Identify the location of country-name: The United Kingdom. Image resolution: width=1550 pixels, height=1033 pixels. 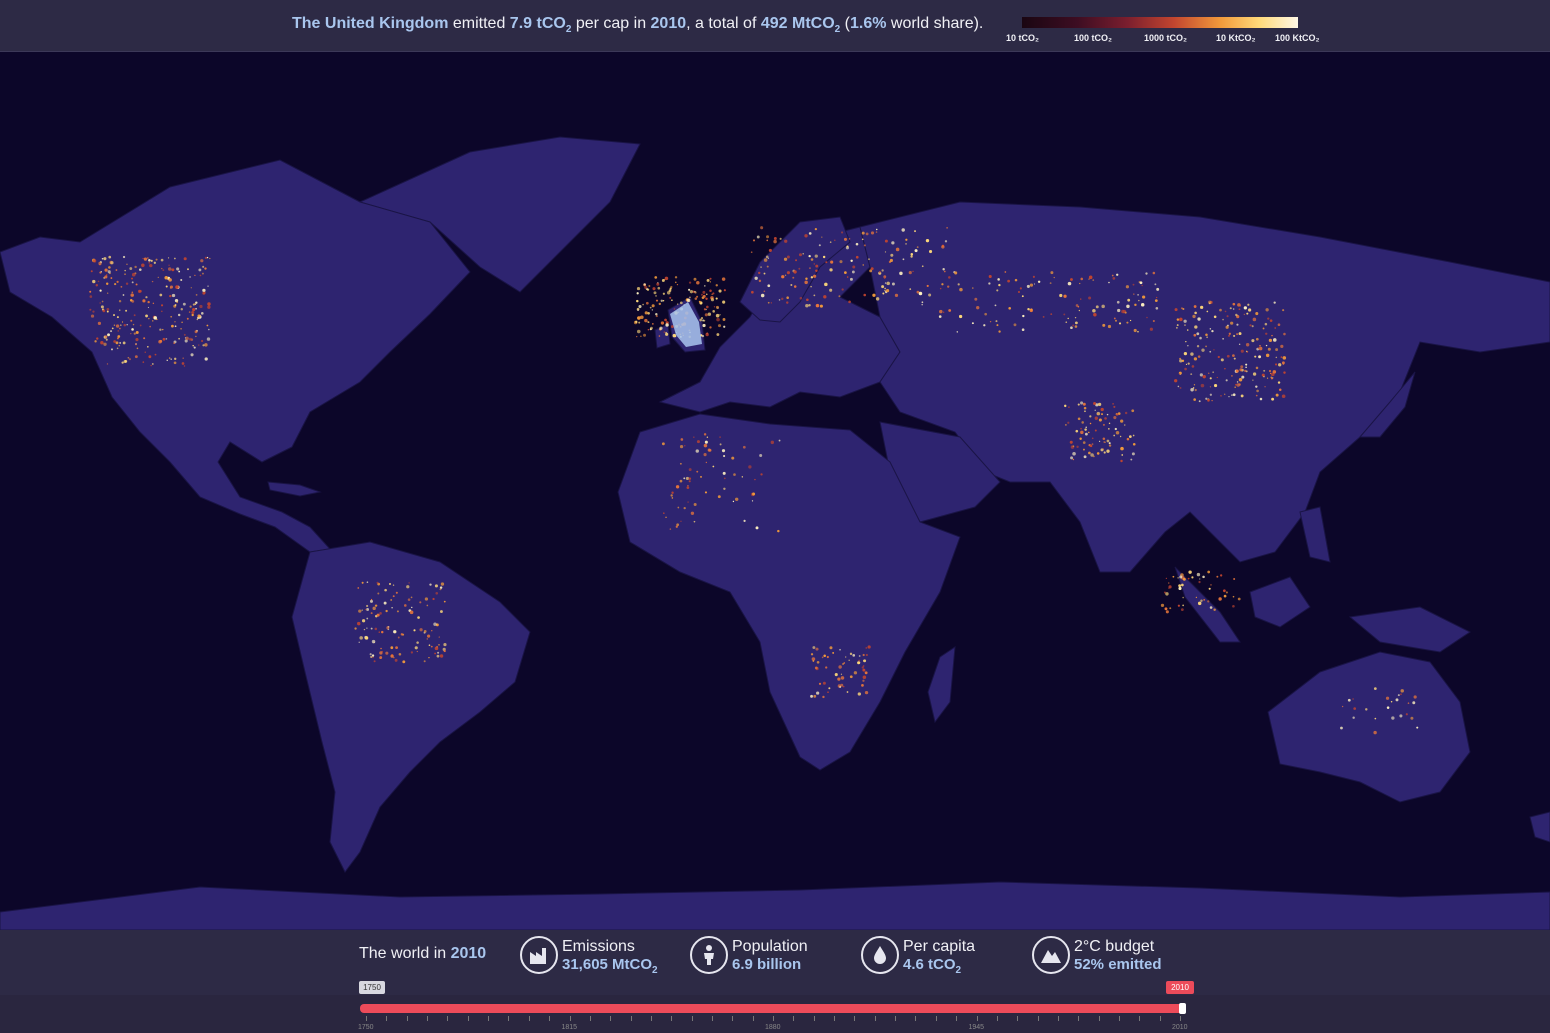
(370, 23).